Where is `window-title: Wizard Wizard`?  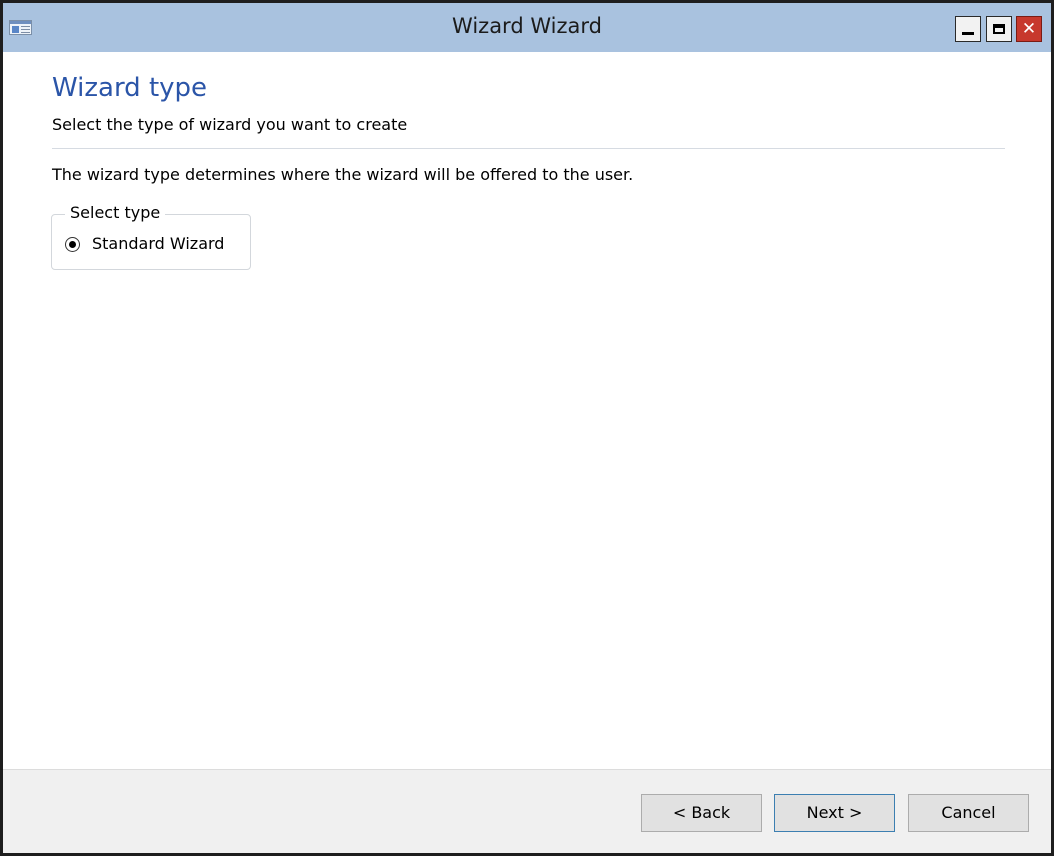 window-title: Wizard Wizard is located at coordinates (527, 26).